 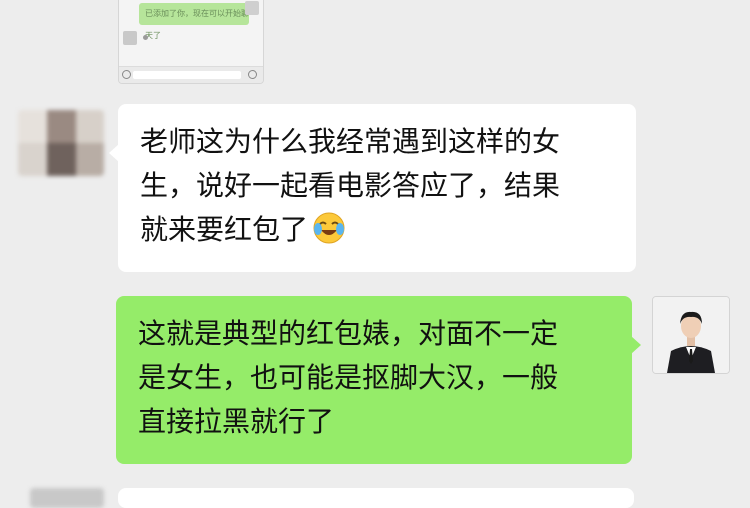 What do you see at coordinates (348, 377) in the screenshot?
I see `message-line: 是女生，也可能是抠脚大汉，一般` at bounding box center [348, 377].